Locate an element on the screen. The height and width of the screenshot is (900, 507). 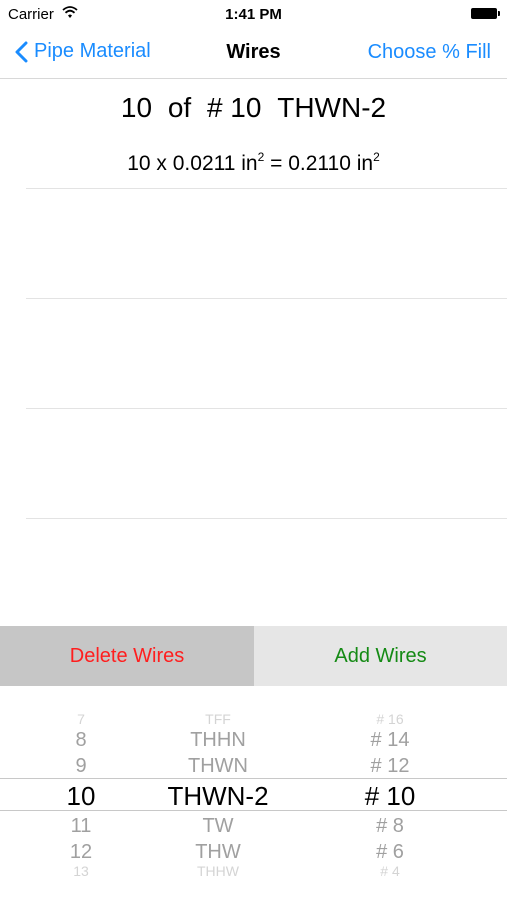
size-picker-column: # 16 # 14 # 12 # 10 # 8 # 6 # 4 is located at coordinates (390, 793).